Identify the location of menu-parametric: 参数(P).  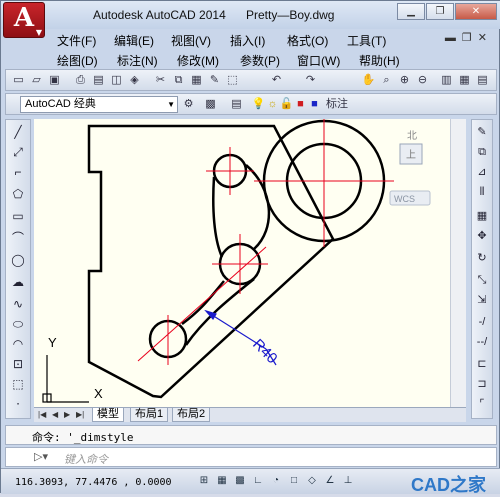
(260, 60).